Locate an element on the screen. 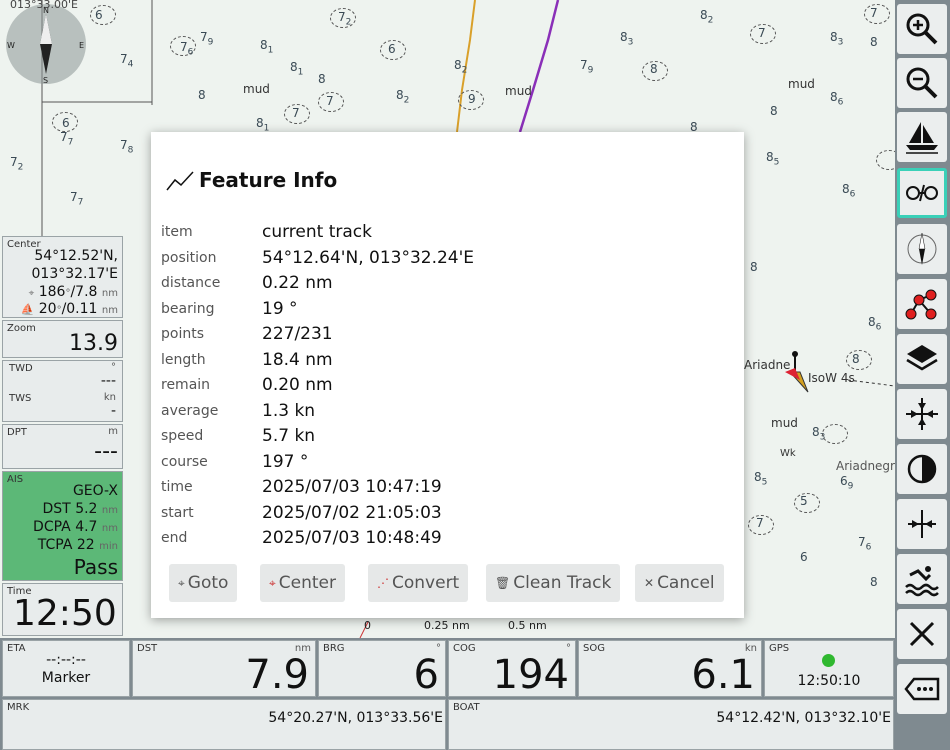 This screenshot has width=950, height=750. label-more-icon is located at coordinates (922, 689).